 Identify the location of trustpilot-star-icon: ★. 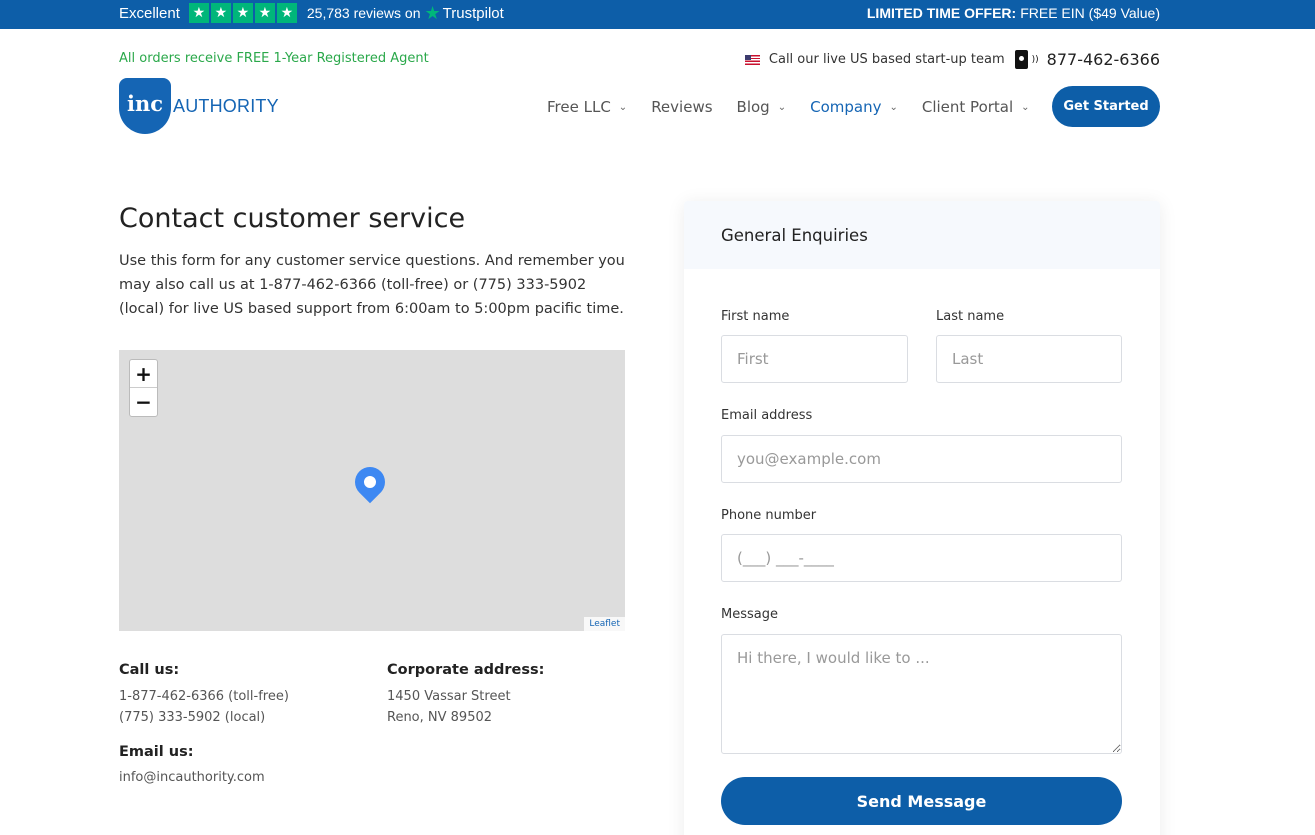
(432, 13).